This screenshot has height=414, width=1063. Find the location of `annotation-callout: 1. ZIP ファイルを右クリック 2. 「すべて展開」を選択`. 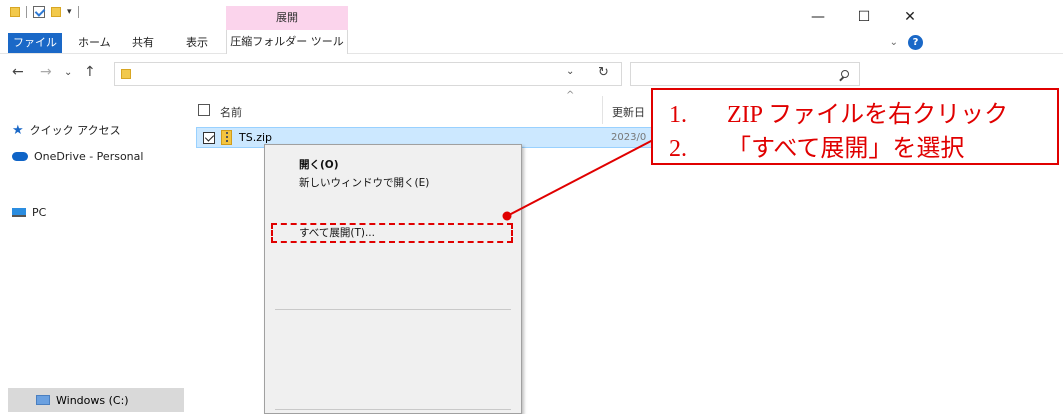

annotation-callout: 1. ZIP ファイルを右クリック 2. 「すべて展開」を選択 is located at coordinates (855, 126).